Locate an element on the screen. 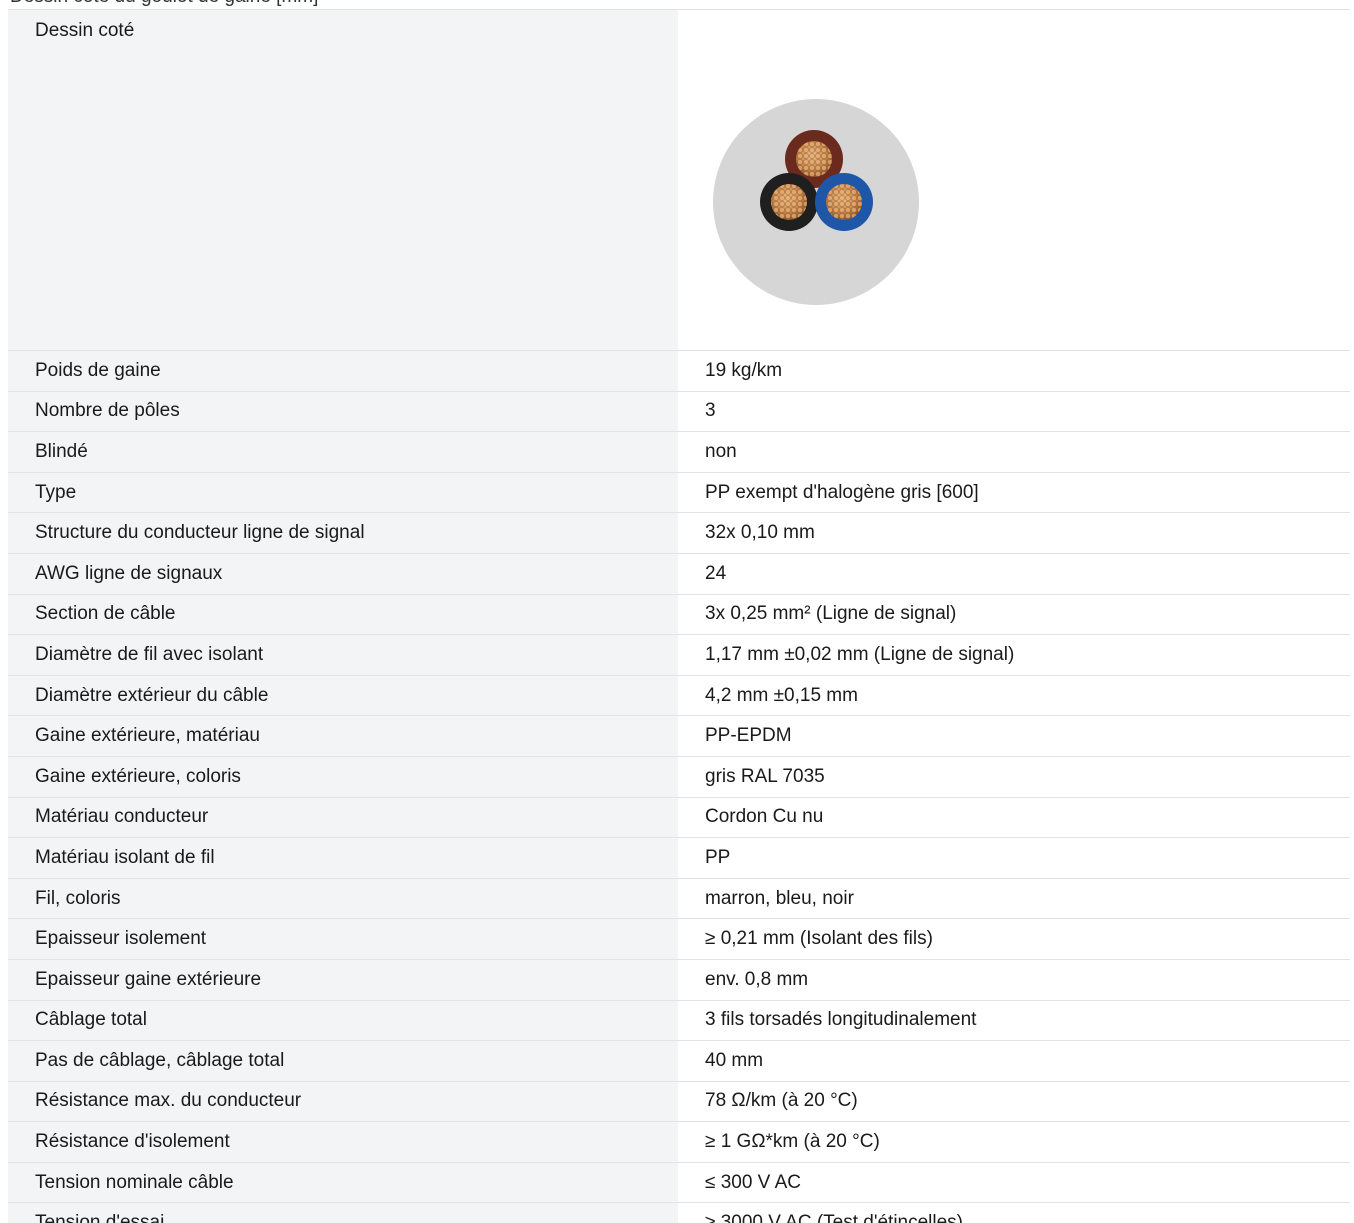 This screenshot has width=1354, height=1223. row-value: gris RAL 7035 is located at coordinates (1014, 777).